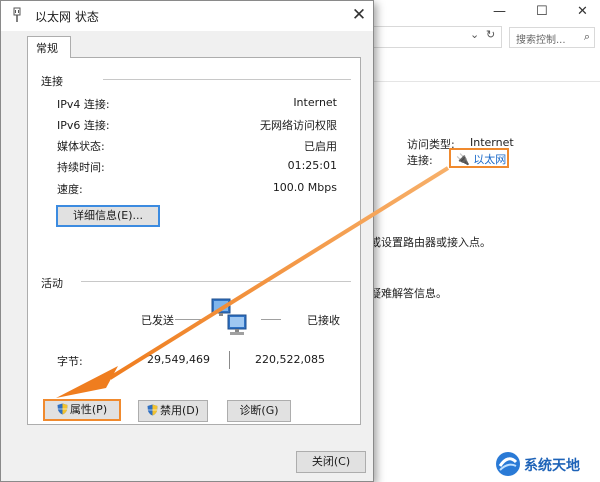 This screenshot has height=482, width=600. Describe the element at coordinates (290, 359) in the screenshot. I see `bytes-received-value: 220,522,085` at that location.